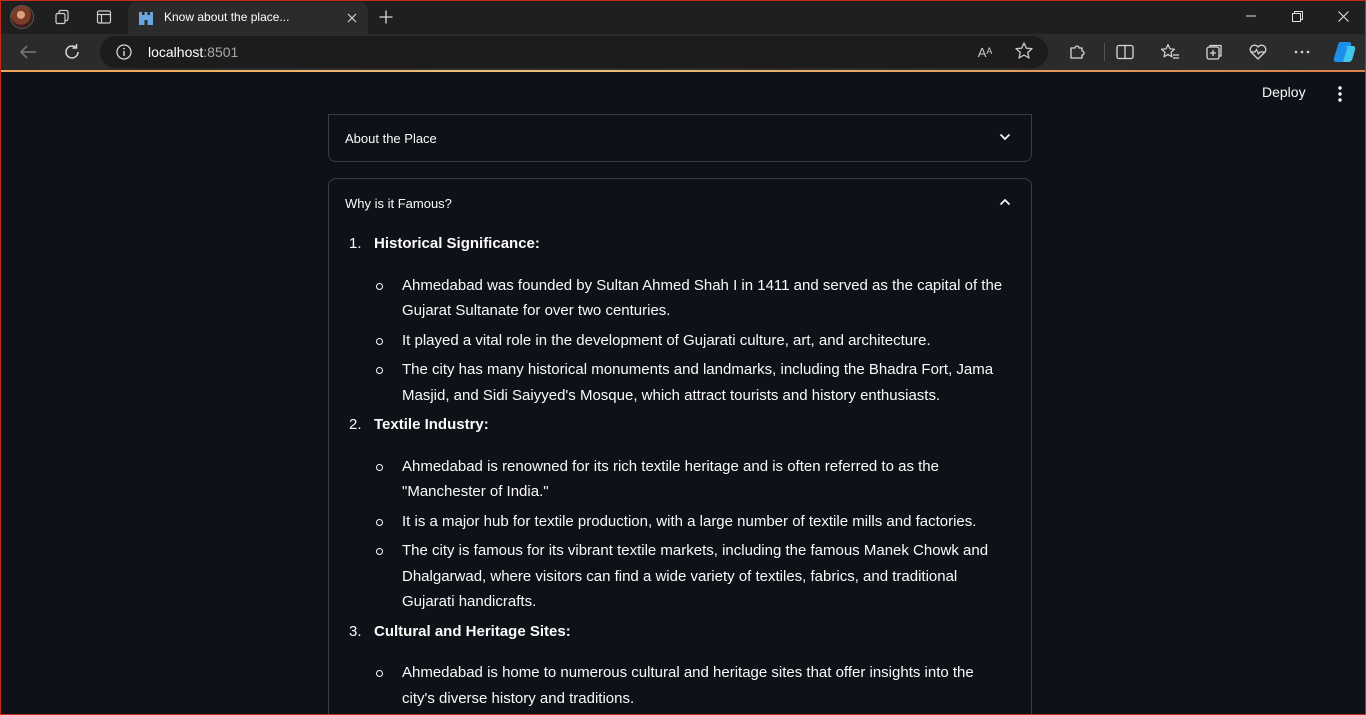  I want to click on close-window-icon, so click(1343, 16).